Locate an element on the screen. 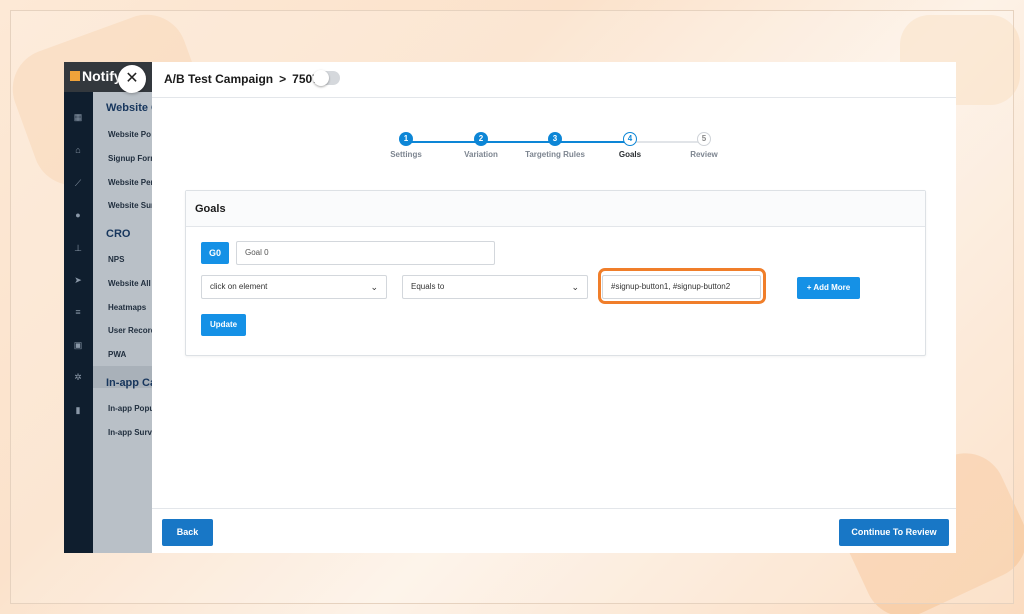 The width and height of the screenshot is (1024, 614). sidebar-item: NPS is located at coordinates (116, 259).